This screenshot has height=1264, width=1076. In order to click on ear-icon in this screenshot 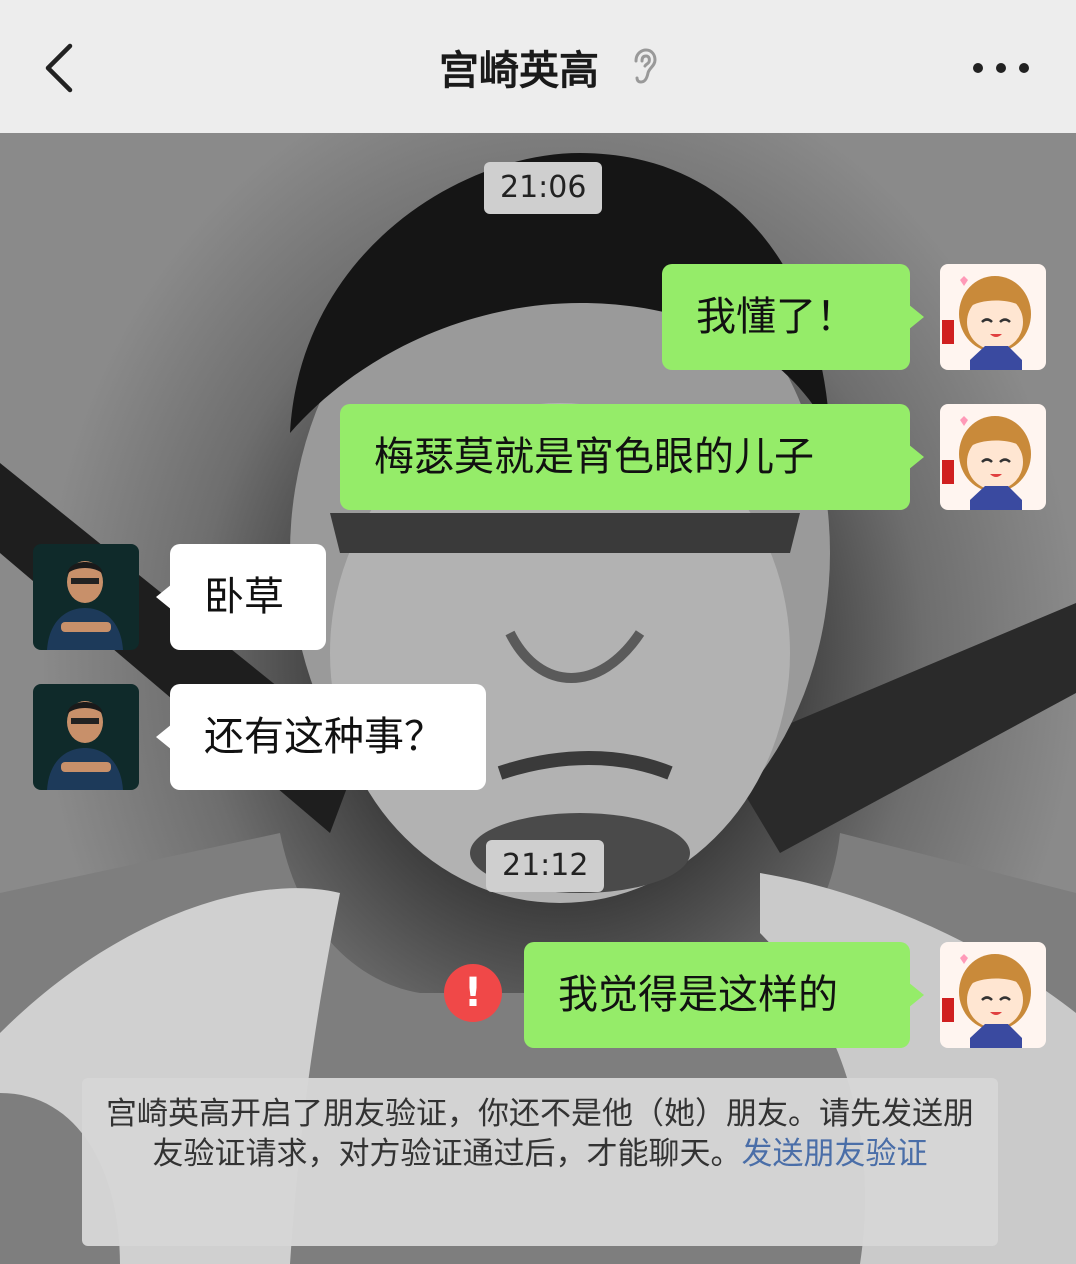, I will do `click(644, 67)`.